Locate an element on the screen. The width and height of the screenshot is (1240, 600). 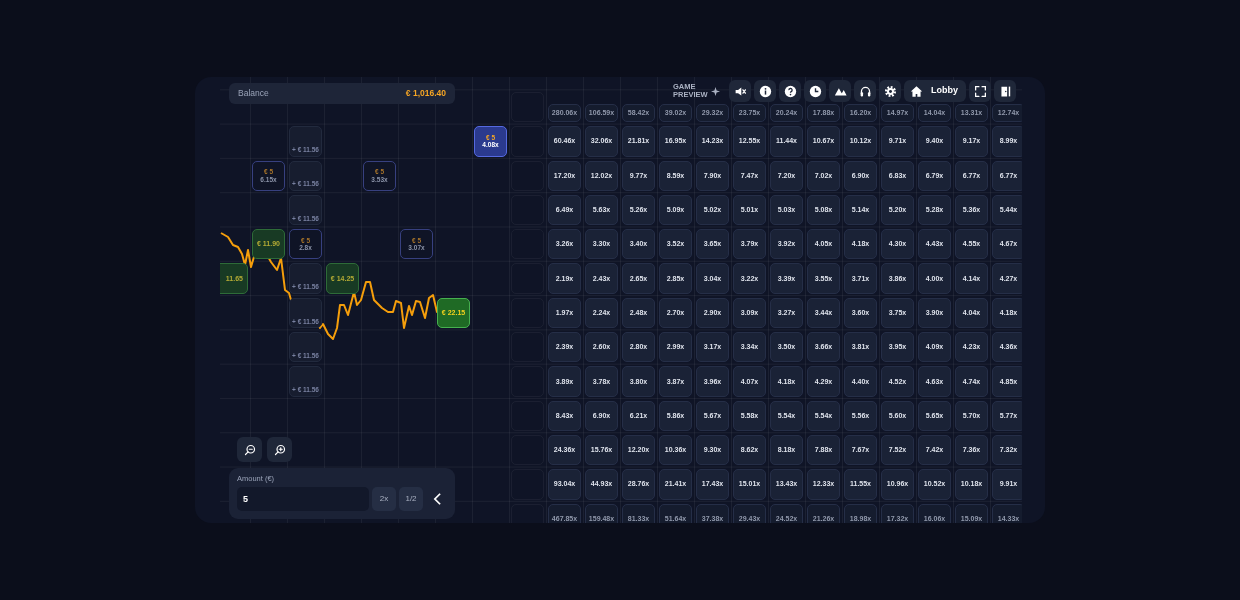
balance-label: Balance is located at coordinates (253, 93).